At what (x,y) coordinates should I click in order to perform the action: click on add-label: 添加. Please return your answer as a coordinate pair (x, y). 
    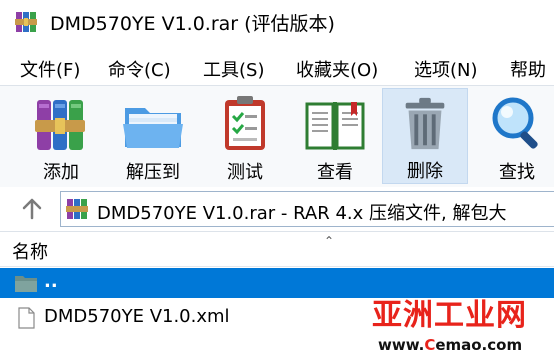
    Looking at the image, I should click on (61, 172).